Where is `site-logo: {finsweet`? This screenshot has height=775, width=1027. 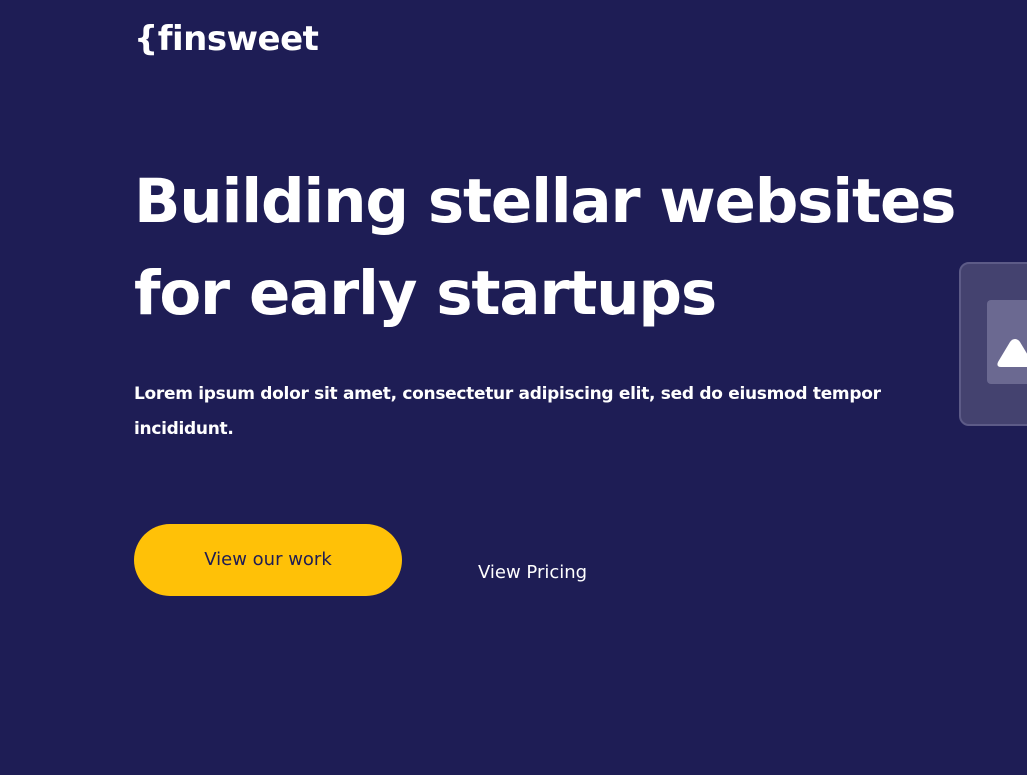
site-logo: {finsweet is located at coordinates (226, 39).